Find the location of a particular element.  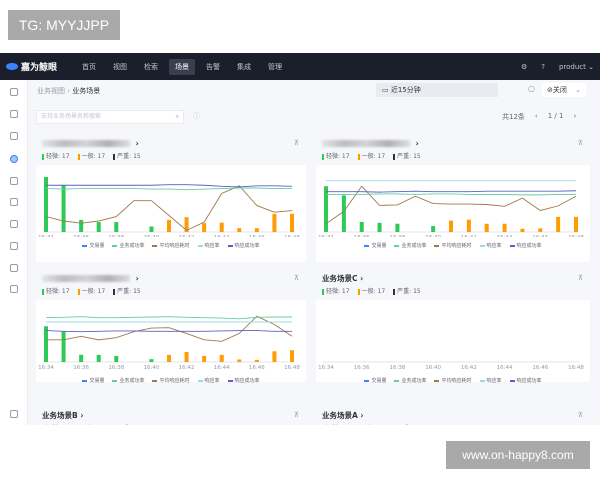

time-range-picker: ▭ 近15分钟 is located at coordinates (437, 90).